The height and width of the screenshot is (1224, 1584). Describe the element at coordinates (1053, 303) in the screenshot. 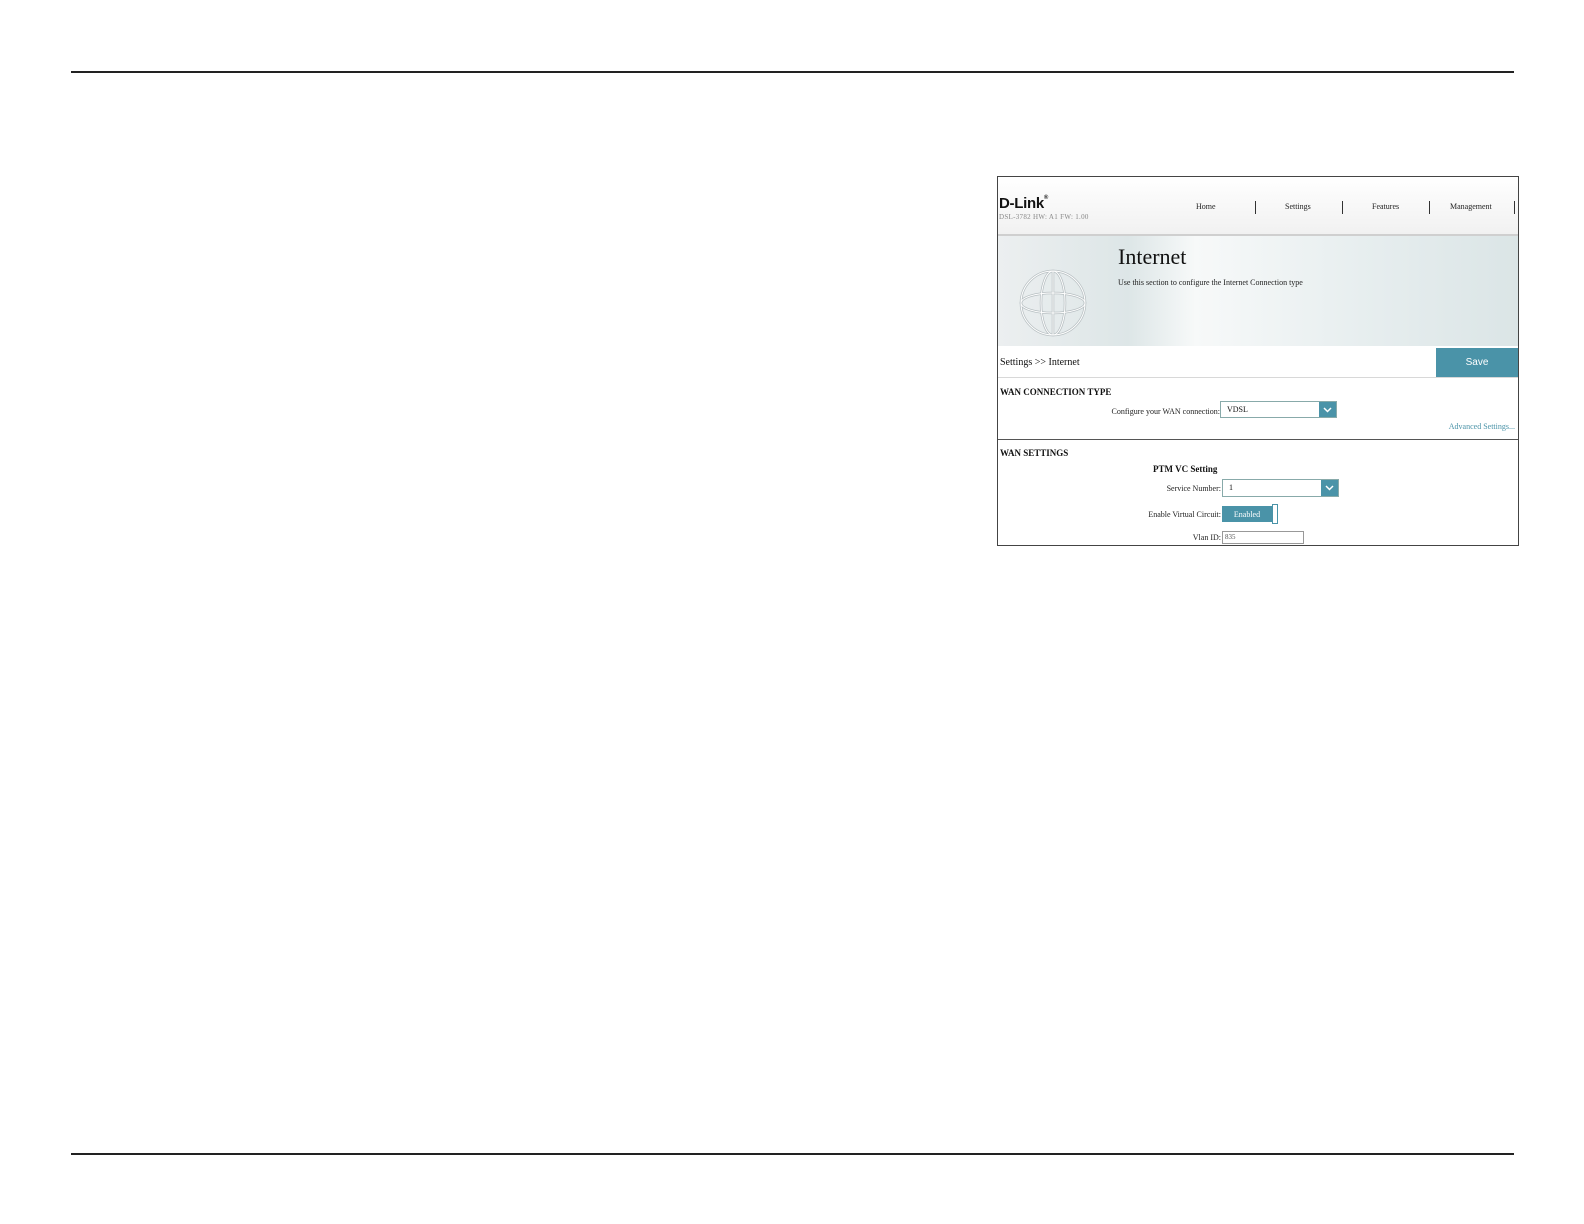

I see `globe-icon` at that location.